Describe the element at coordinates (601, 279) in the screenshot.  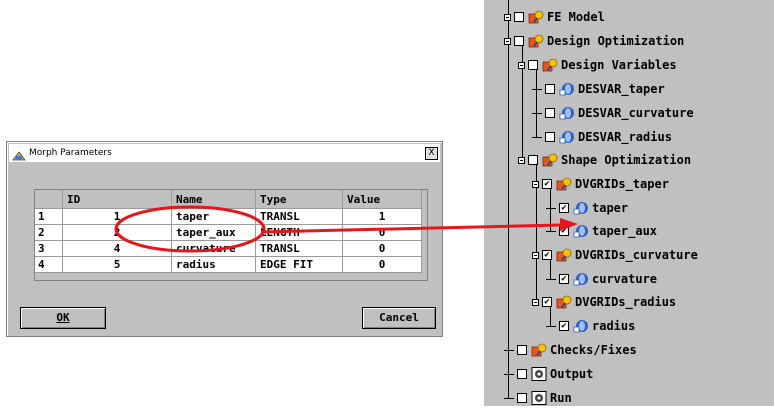
I see `tree-item: ✔ curvature` at that location.